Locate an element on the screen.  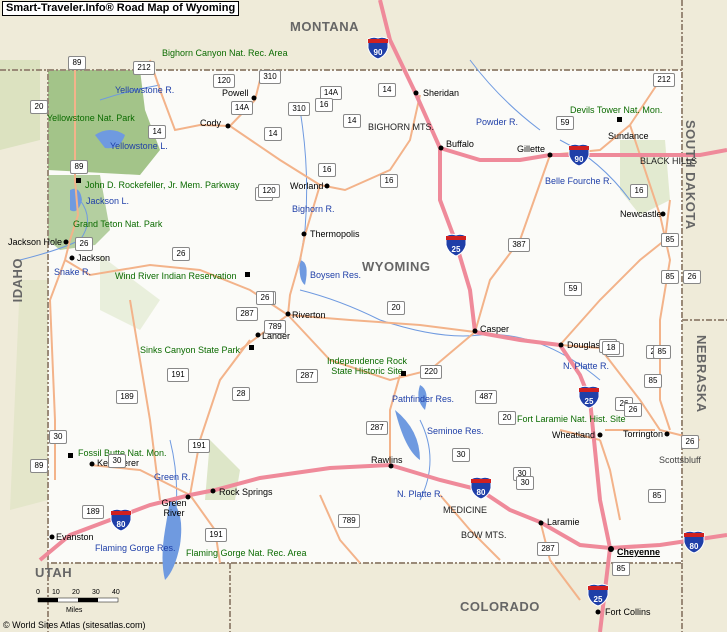
scale-unit: Miles is located at coordinates (74, 610).